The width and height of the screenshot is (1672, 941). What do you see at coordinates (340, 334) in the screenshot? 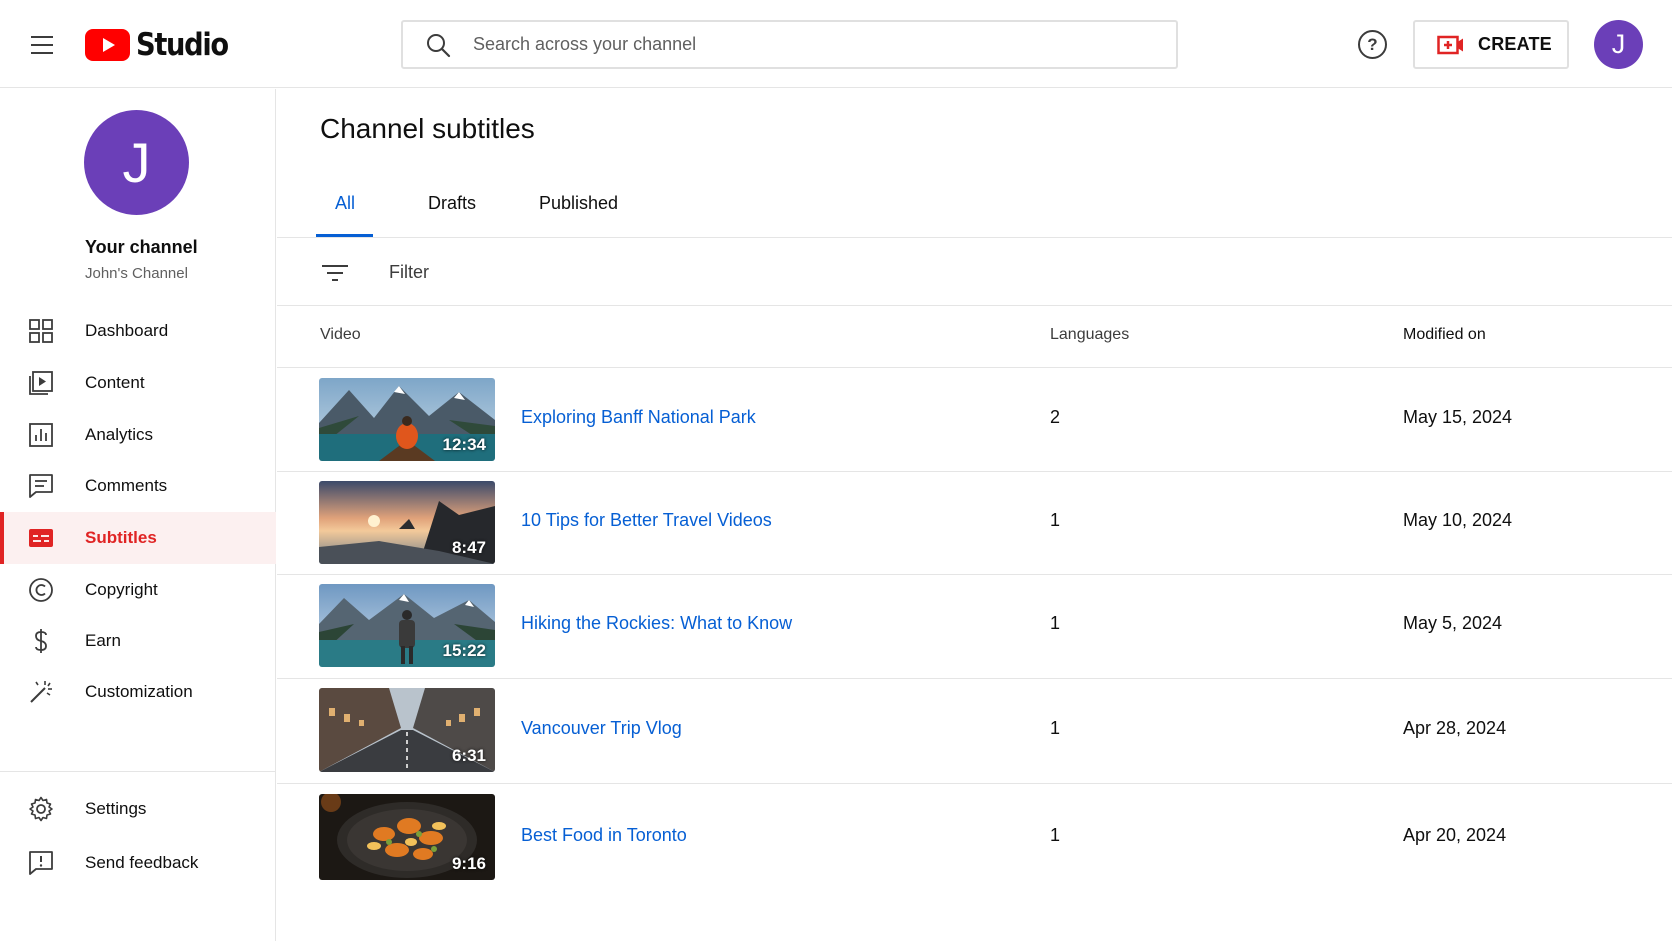
I see `column-header-video: Video` at bounding box center [340, 334].